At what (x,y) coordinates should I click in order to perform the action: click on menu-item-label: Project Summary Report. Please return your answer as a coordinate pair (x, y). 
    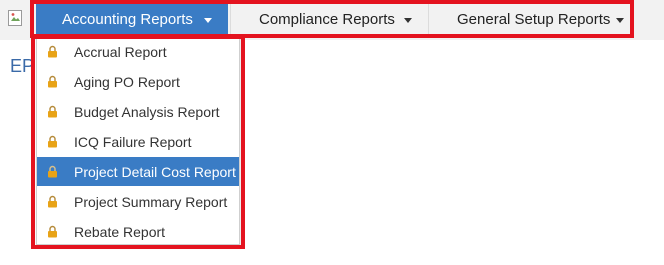
    Looking at the image, I should click on (151, 201).